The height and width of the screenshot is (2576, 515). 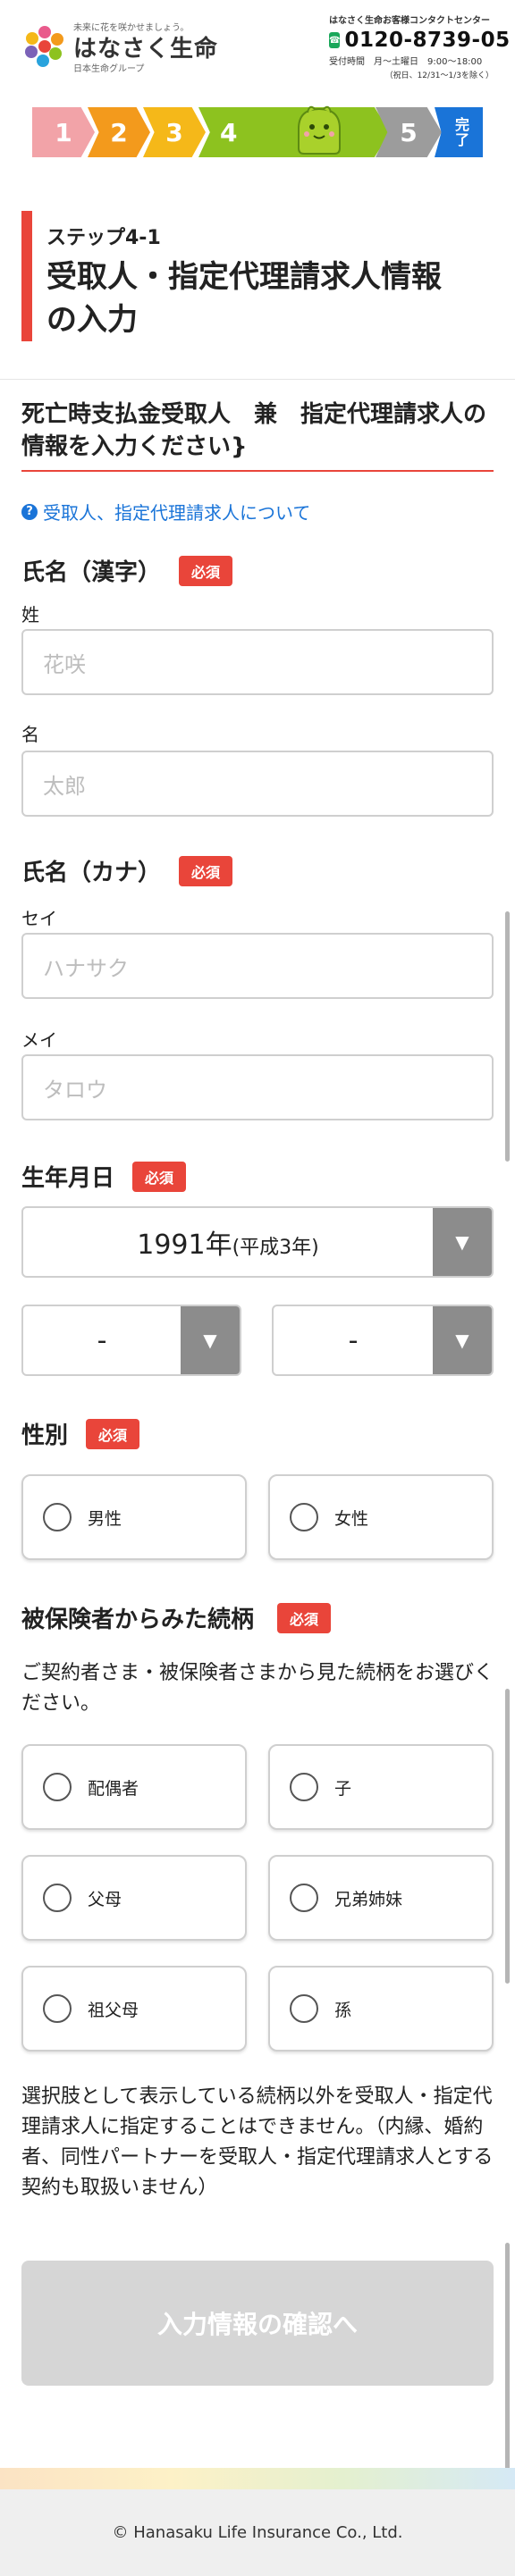 I want to click on birth-year-select: 1991年(平成3年) ▼, so click(x=257, y=1242).